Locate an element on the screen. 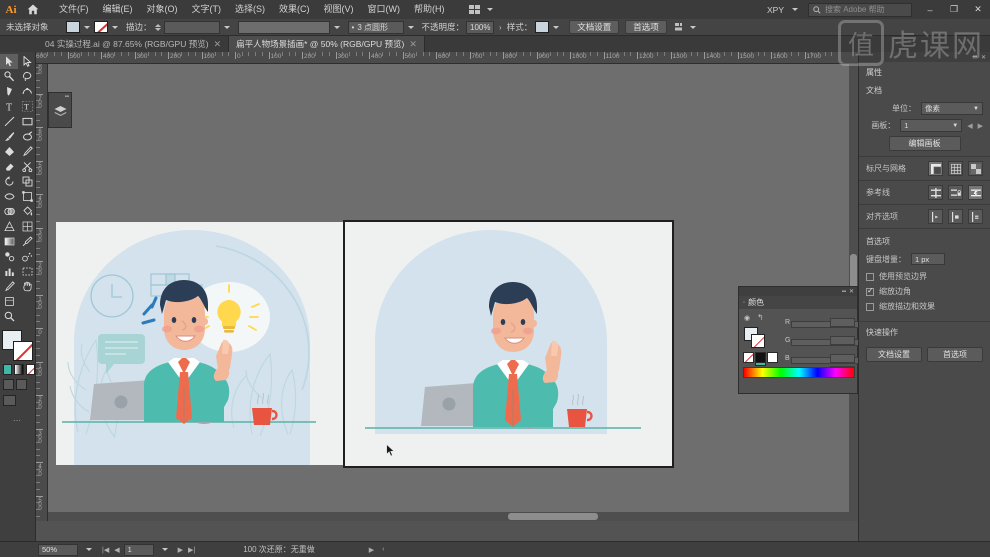 The width and height of the screenshot is (990, 557). brush-definition-field: • 3 点圆形 is located at coordinates (375, 27).